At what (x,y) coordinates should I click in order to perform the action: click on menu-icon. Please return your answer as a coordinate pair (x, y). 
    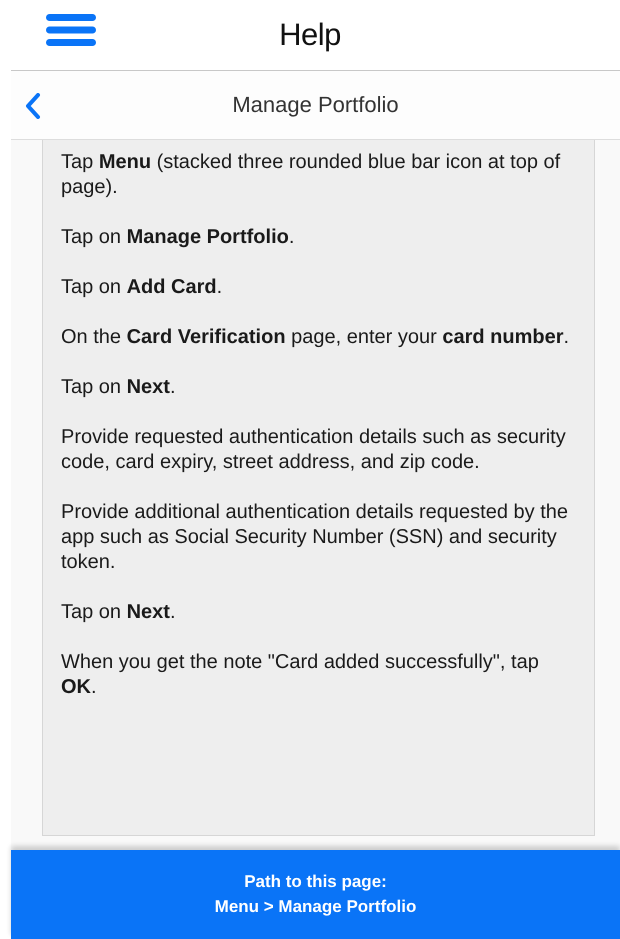
    Looking at the image, I should click on (71, 30).